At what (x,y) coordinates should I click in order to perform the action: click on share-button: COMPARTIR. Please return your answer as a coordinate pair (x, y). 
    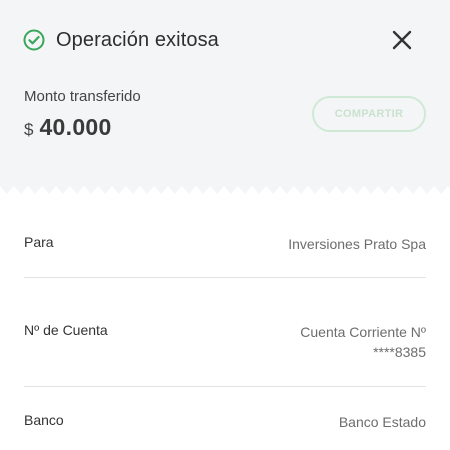
    Looking at the image, I should click on (369, 114).